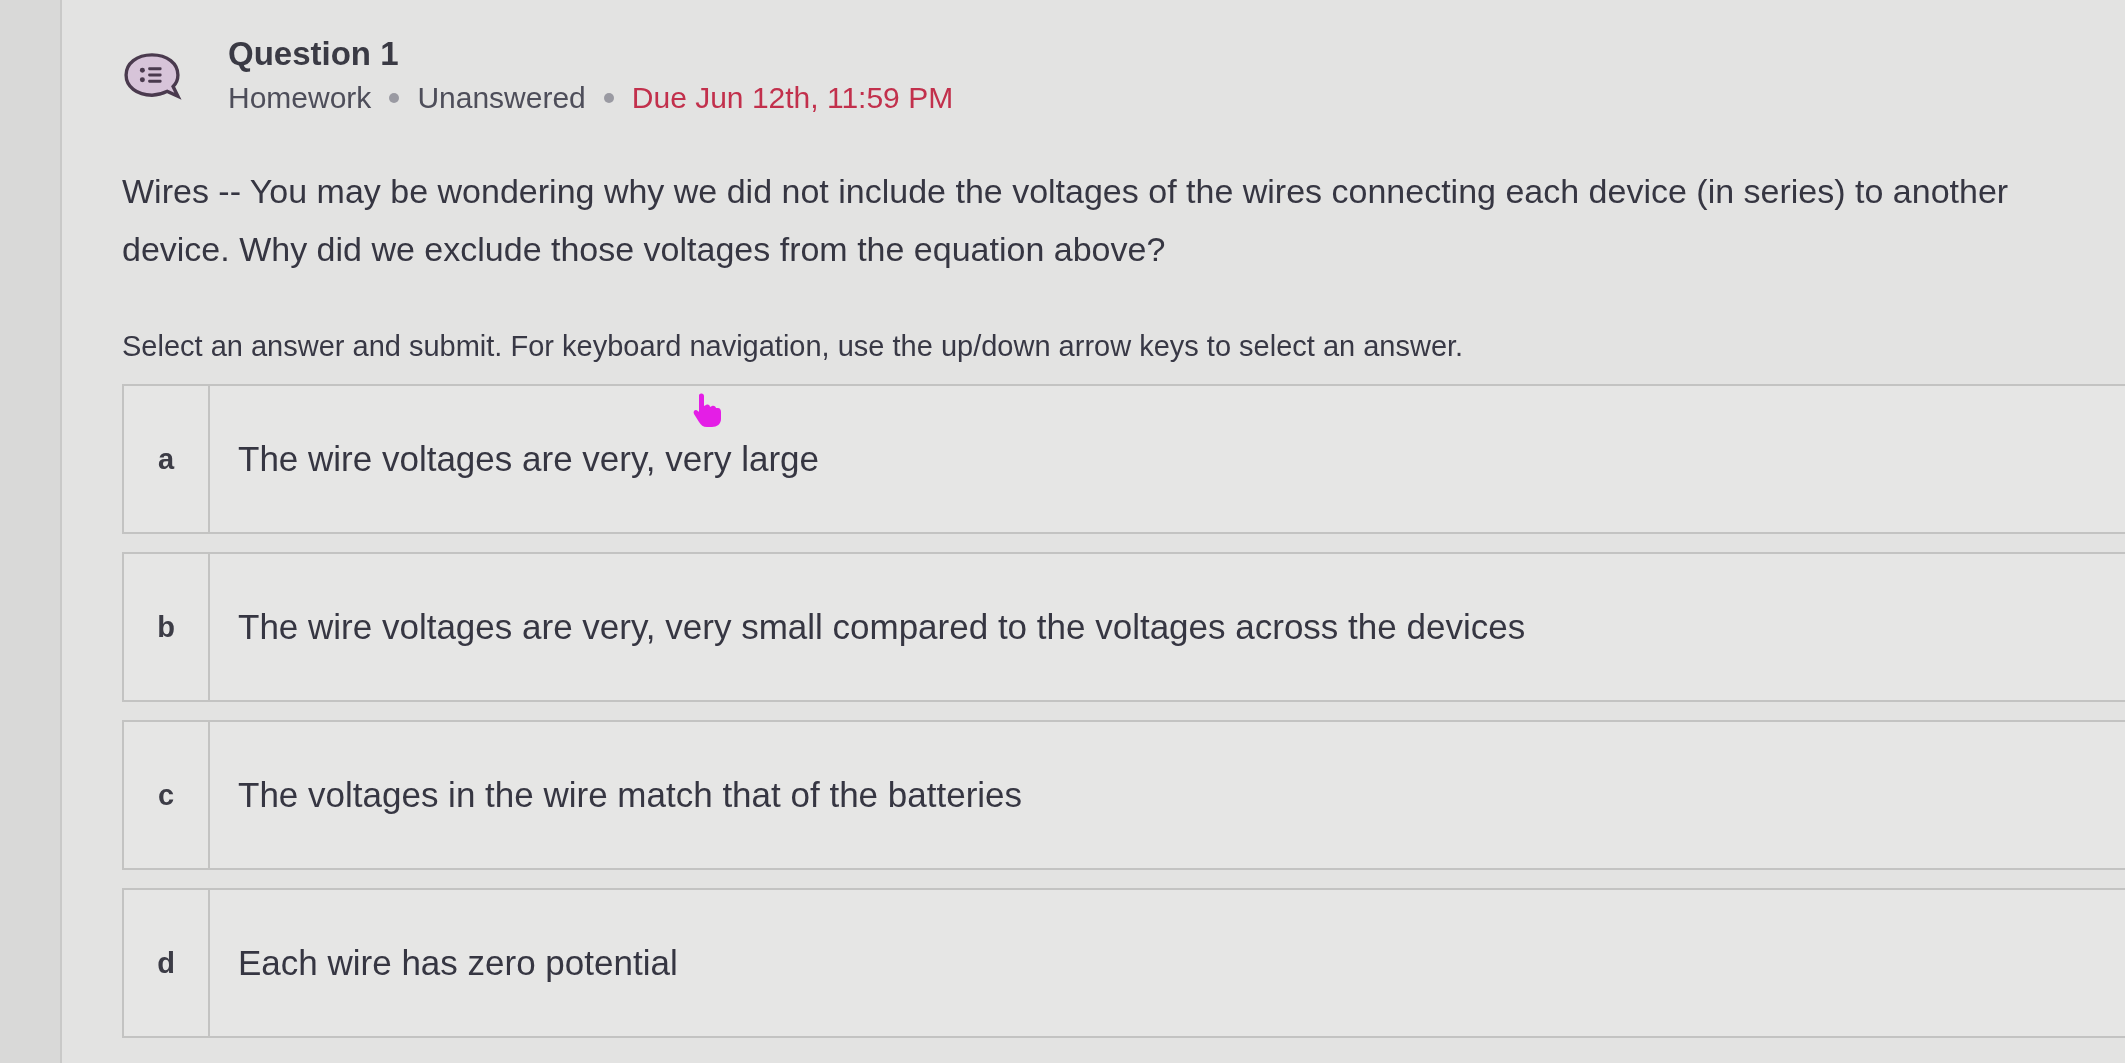 The image size is (2125, 1063). What do you see at coordinates (458, 963) in the screenshot?
I see `option-text: Each wire has zero potential` at bounding box center [458, 963].